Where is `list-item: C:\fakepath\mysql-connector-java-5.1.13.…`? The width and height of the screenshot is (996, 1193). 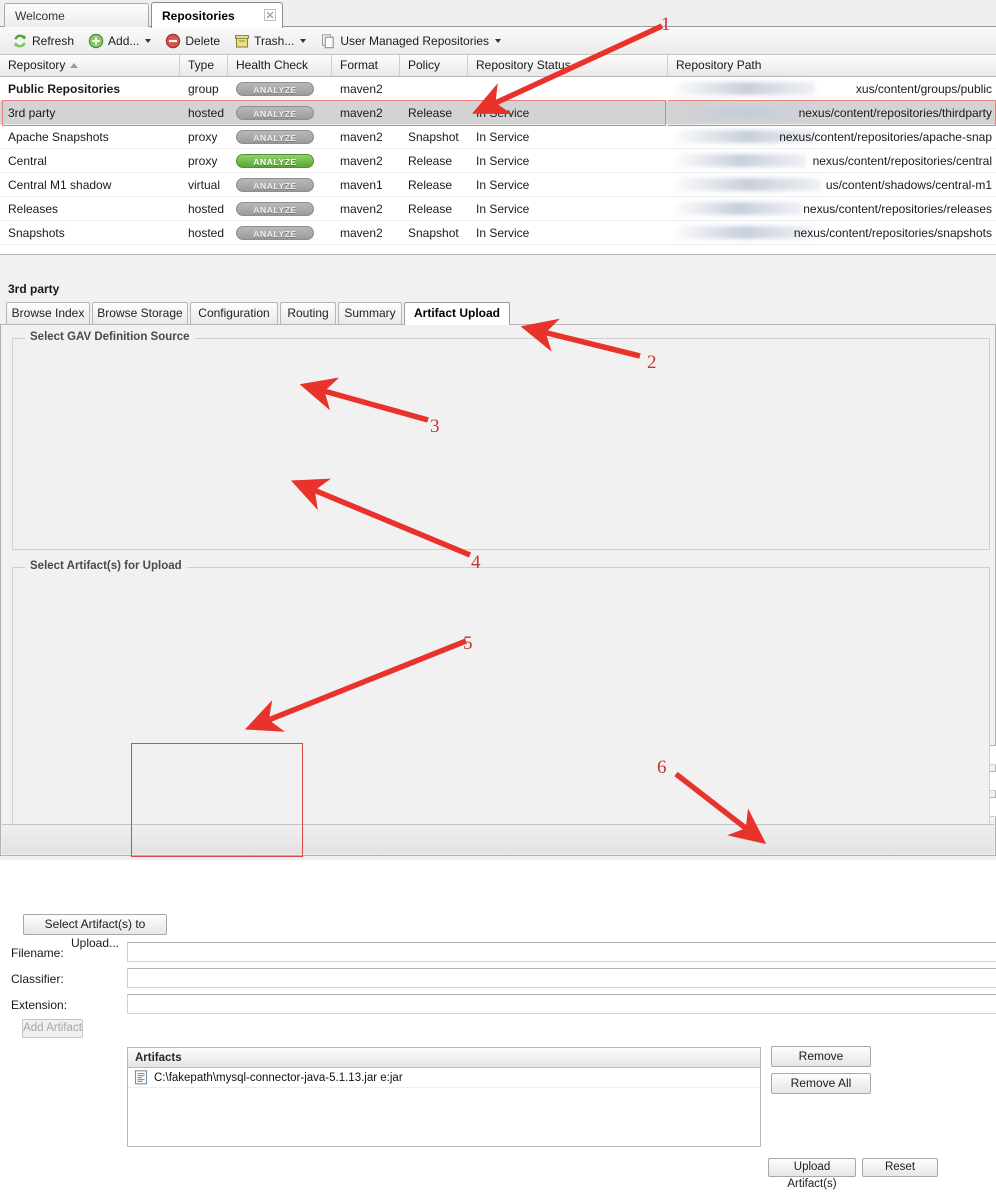 list-item: C:\fakepath\mysql-connector-java-5.1.13.… is located at coordinates (444, 1078).